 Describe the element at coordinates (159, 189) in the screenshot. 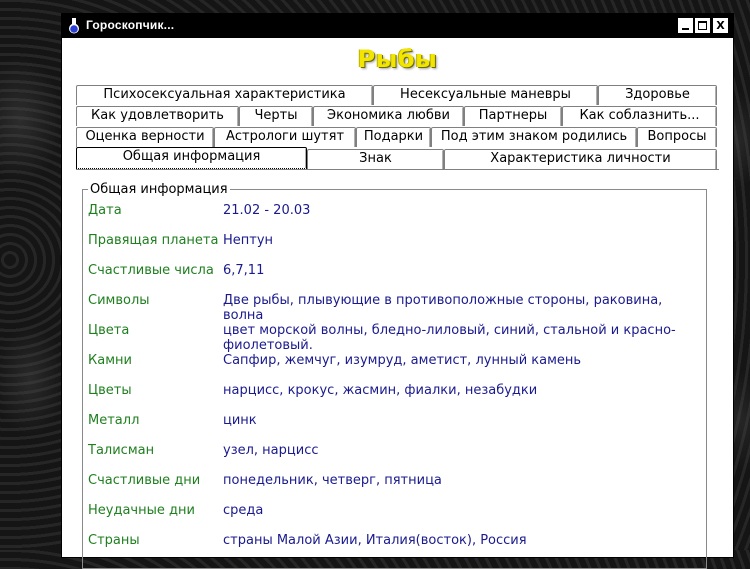

I see `group-legend: Общая информация` at that location.